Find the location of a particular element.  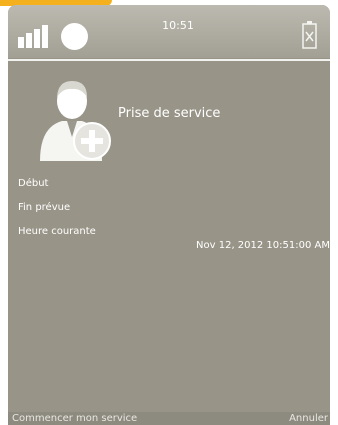

planned-end-label: Fin prévue is located at coordinates (44, 207).